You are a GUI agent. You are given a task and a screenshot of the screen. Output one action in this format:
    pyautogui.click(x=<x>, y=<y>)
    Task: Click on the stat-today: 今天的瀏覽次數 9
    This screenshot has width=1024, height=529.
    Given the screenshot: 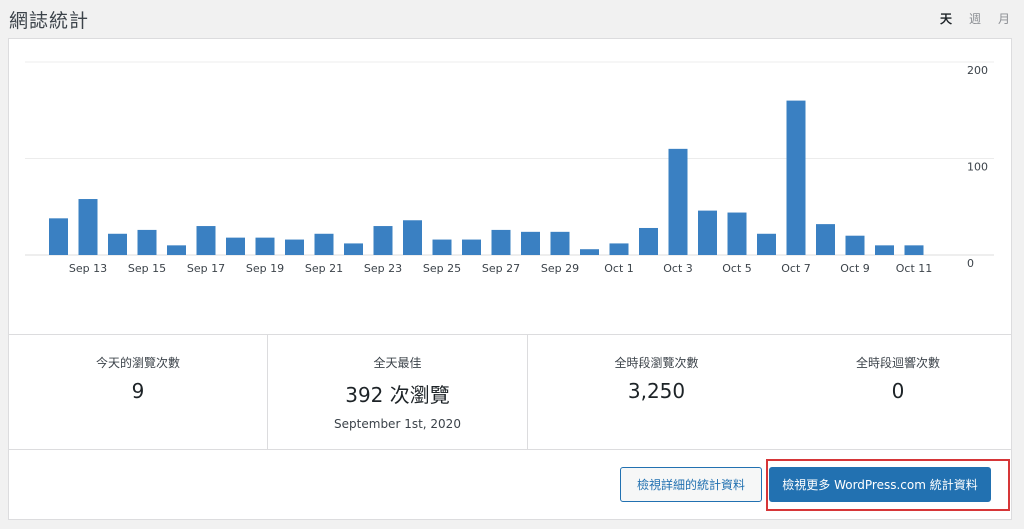 What is the action you would take?
    pyautogui.click(x=138, y=392)
    